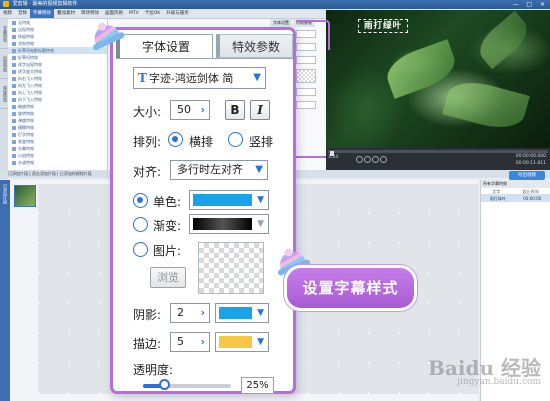  Describe the element at coordinates (57, 134) in the screenshot. I see `effect-list-item: 打字特效` at that location.